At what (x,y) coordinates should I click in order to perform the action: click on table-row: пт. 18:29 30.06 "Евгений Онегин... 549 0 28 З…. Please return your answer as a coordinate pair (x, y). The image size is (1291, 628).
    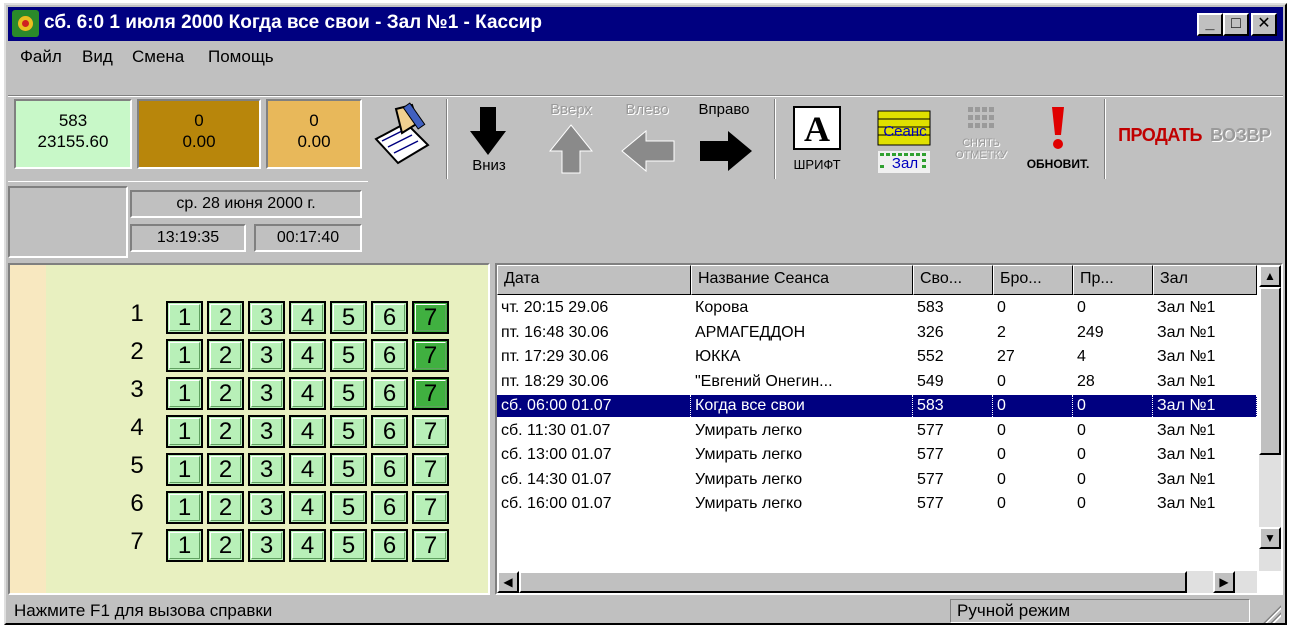
    Looking at the image, I should click on (877, 382).